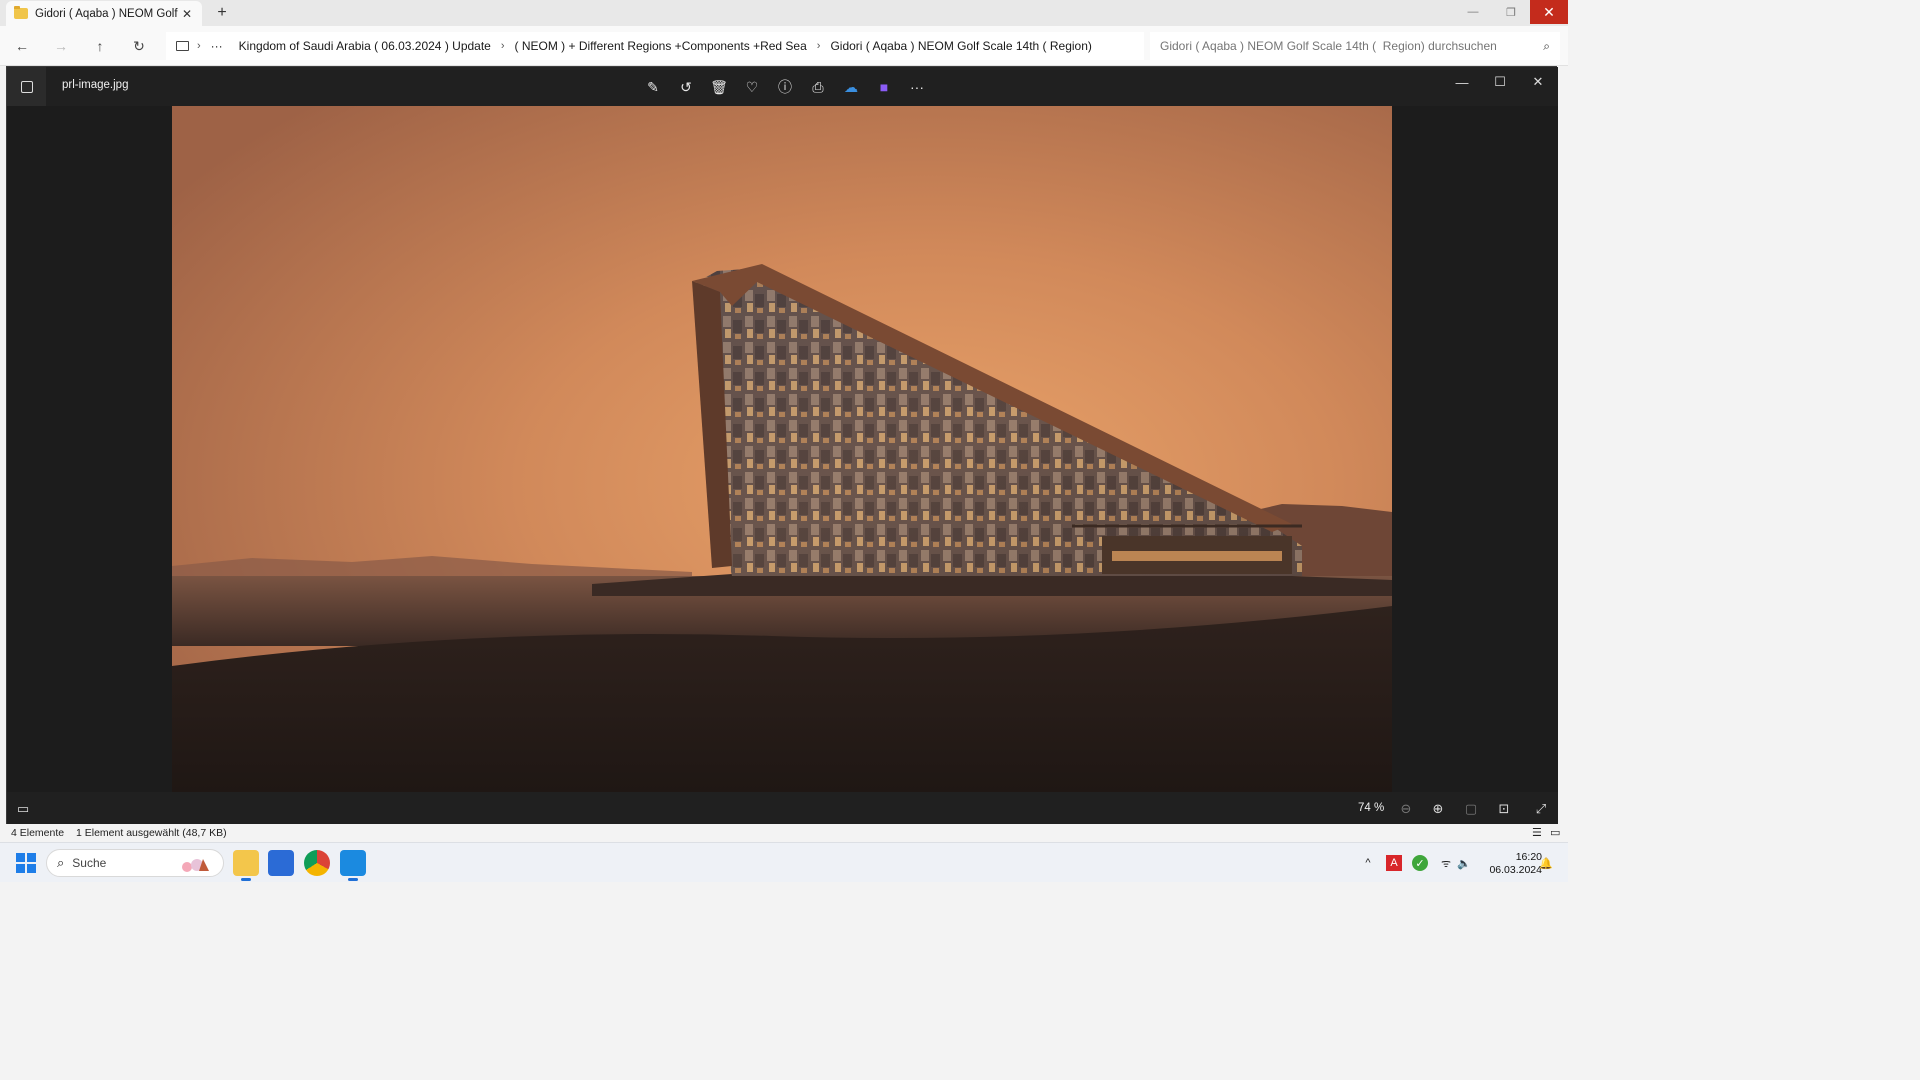 The height and width of the screenshot is (1080, 1920). Describe the element at coordinates (1438, 809) in the screenshot. I see `zoom-in-icon: ⊕` at that location.